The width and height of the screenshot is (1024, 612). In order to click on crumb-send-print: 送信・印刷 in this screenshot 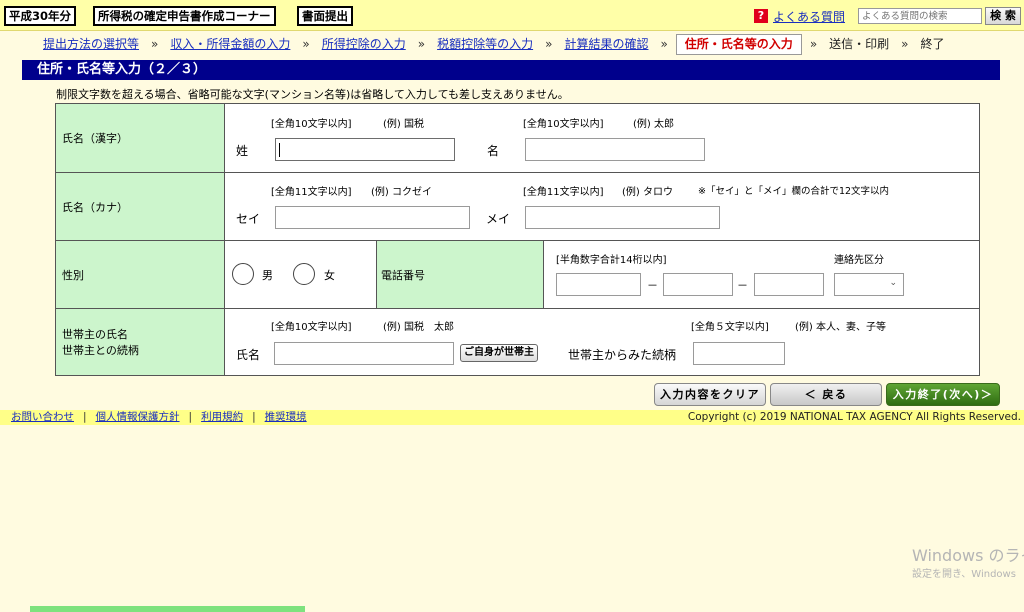, I will do `click(859, 44)`.